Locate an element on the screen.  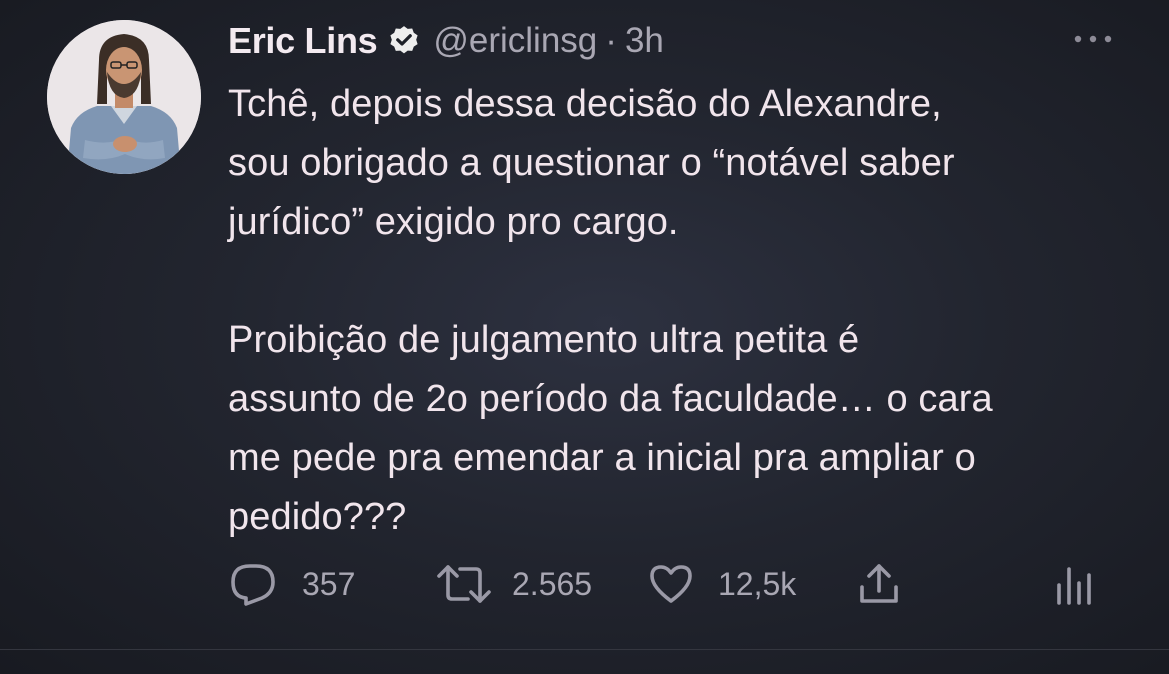
reply-bubble-icon is located at coordinates (253, 584).